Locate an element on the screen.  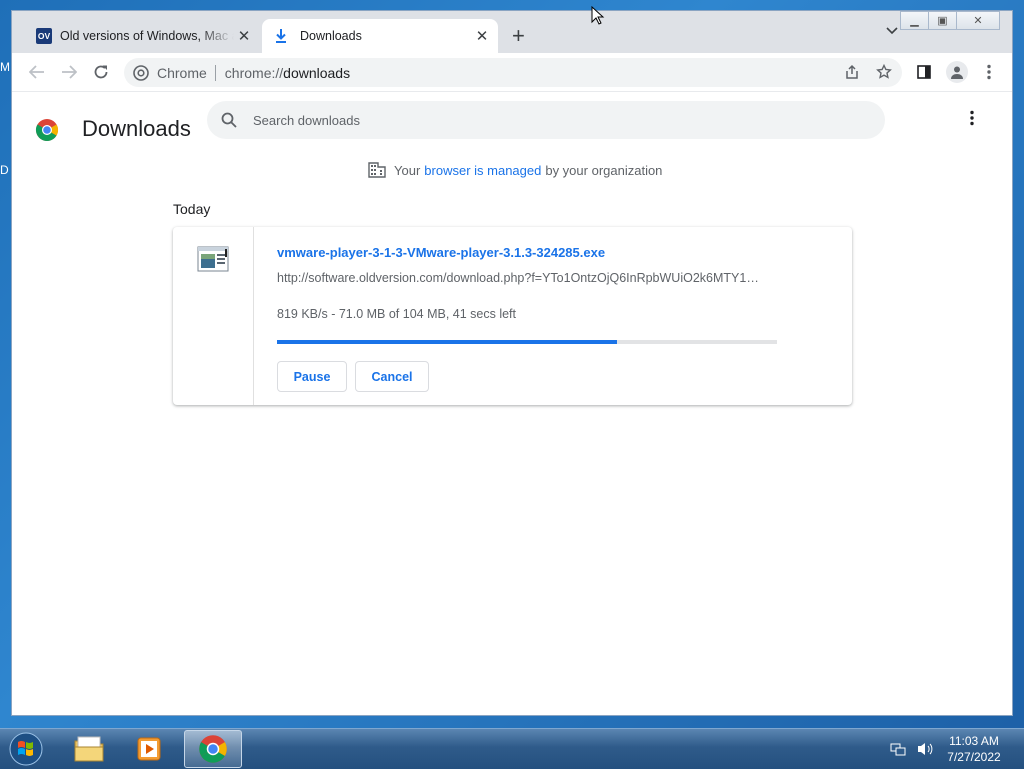
download-progress-bar is located at coordinates (527, 342).